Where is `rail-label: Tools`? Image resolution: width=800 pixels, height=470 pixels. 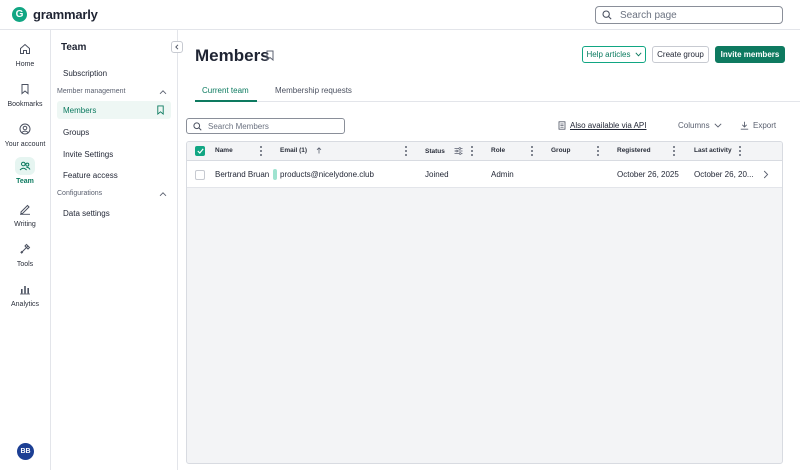
rail-label: Tools is located at coordinates (25, 264).